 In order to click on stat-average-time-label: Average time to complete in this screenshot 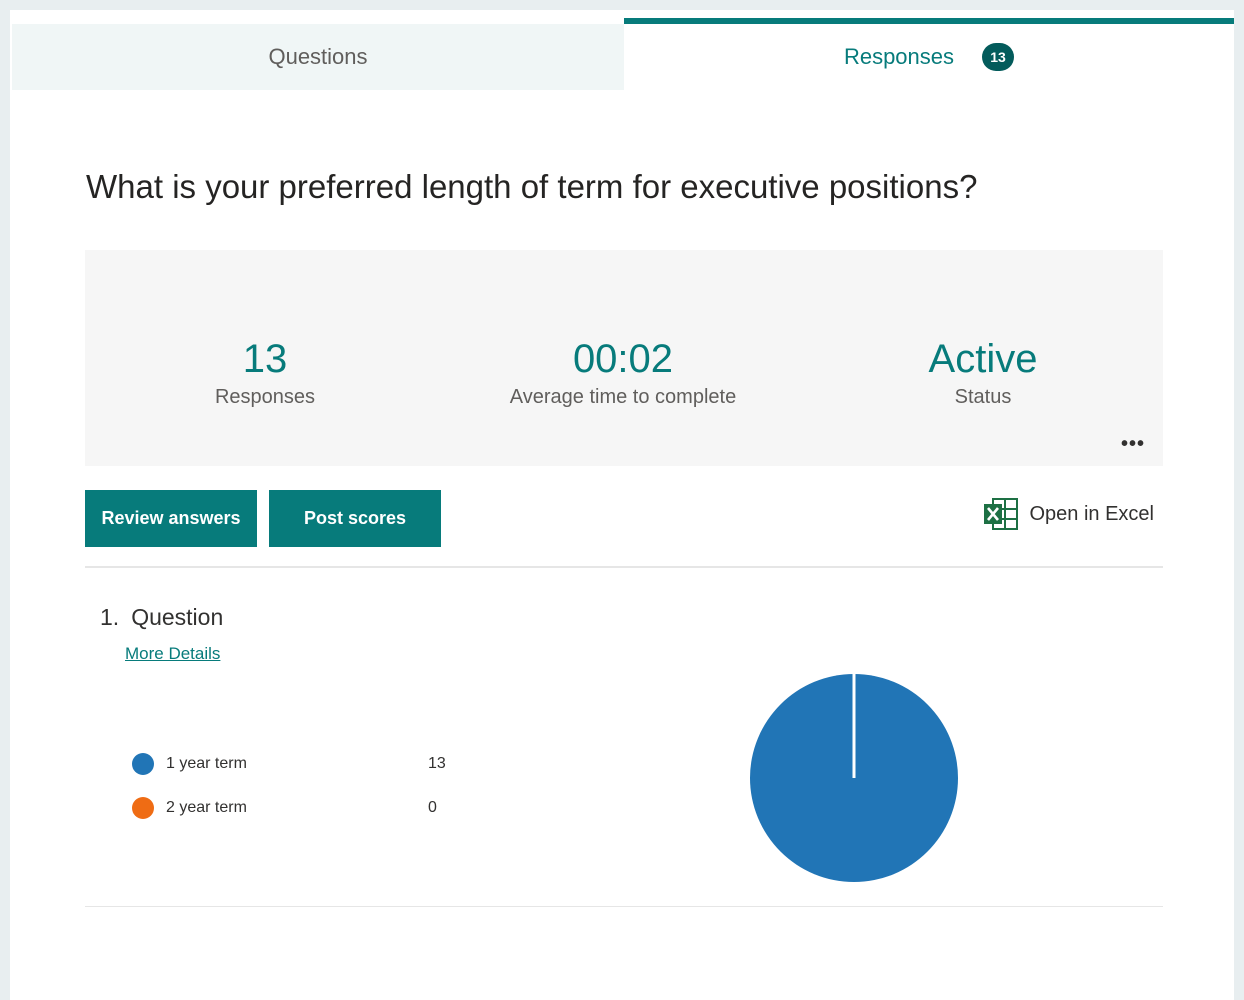, I will do `click(623, 397)`.